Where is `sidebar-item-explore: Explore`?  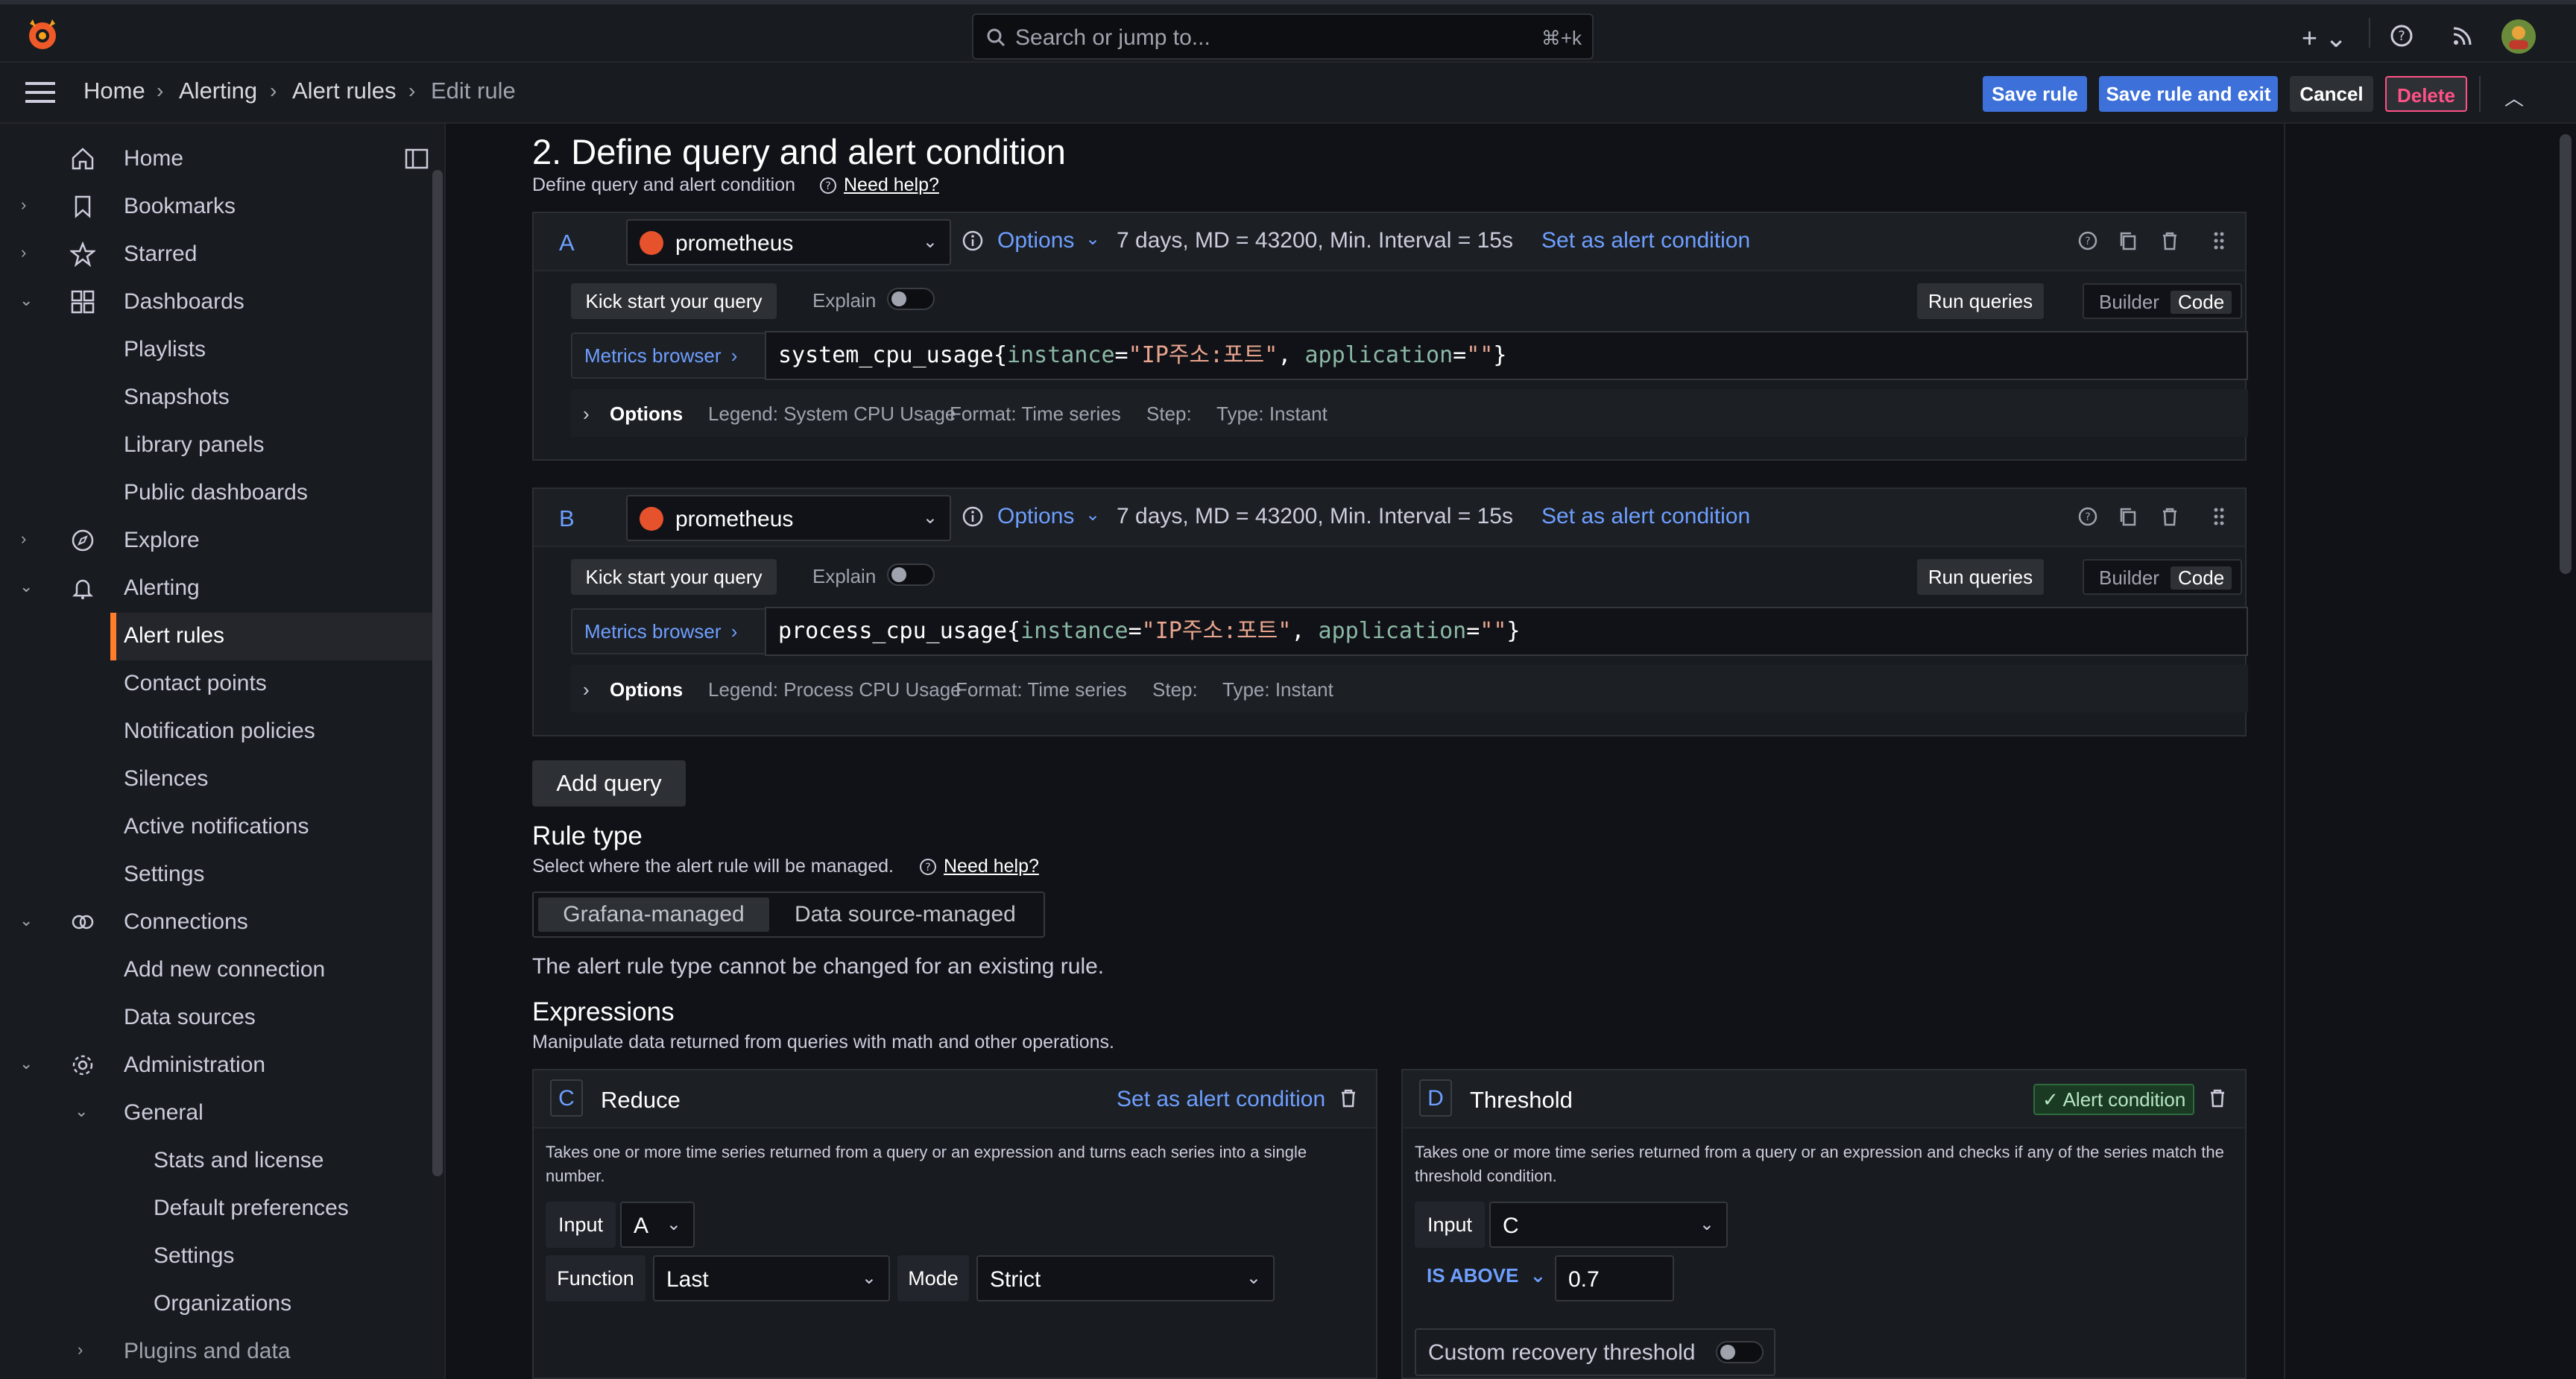
sidebar-item-explore: Explore is located at coordinates (162, 540).